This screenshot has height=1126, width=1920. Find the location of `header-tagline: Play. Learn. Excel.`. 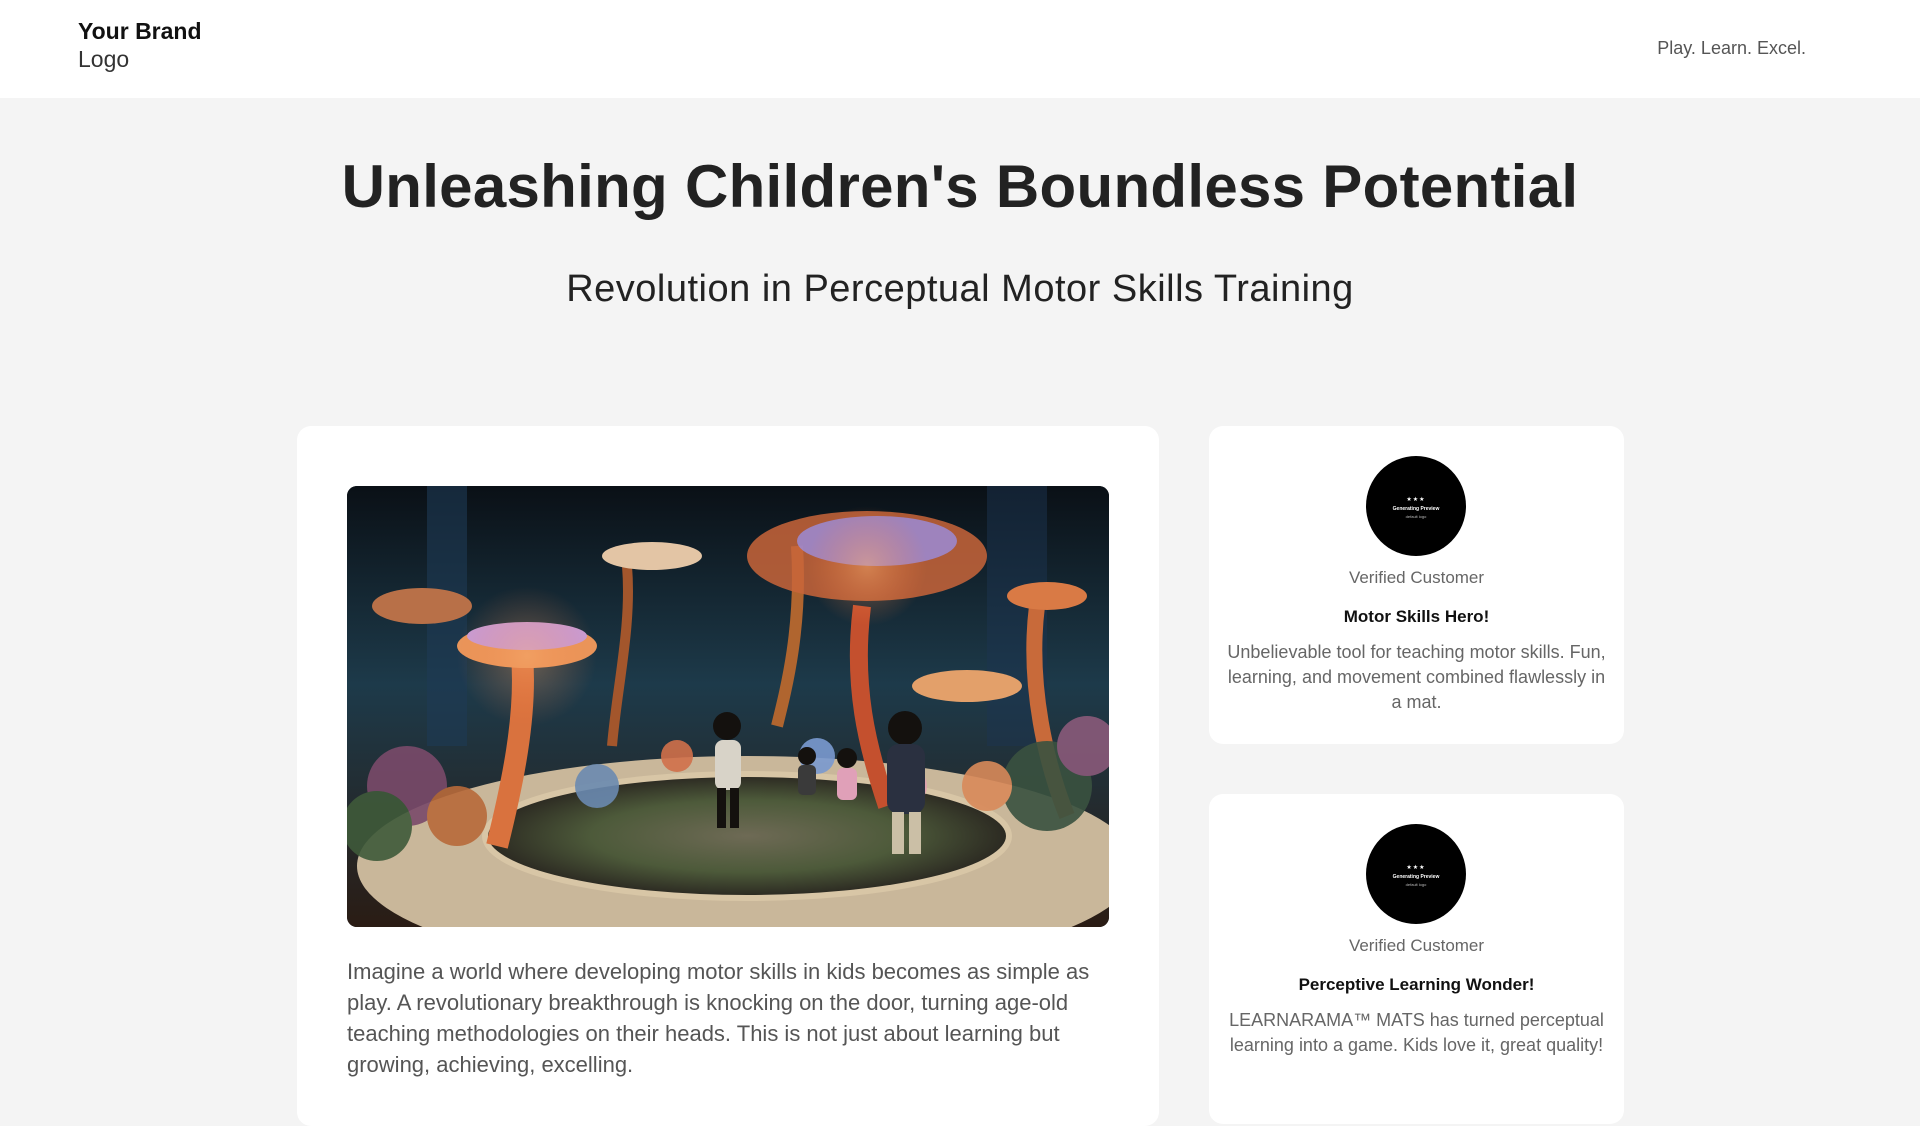

header-tagline: Play. Learn. Excel. is located at coordinates (1731, 48).